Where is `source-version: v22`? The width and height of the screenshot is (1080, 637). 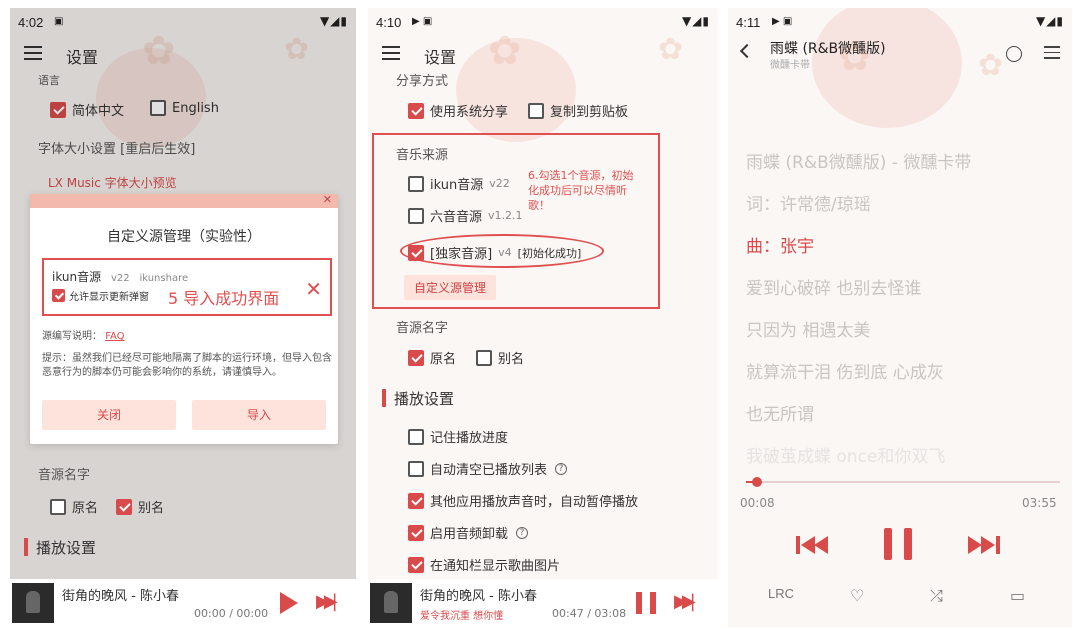 source-version: v22 is located at coordinates (120, 278).